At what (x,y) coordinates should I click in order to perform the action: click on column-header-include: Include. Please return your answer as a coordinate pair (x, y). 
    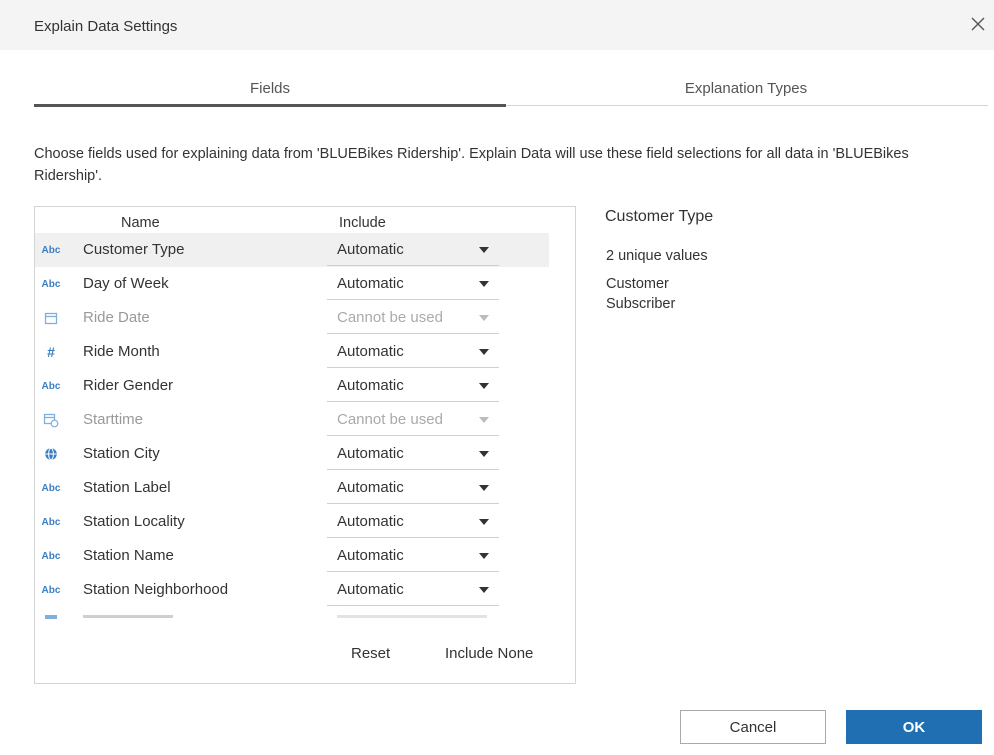
    Looking at the image, I should click on (362, 223).